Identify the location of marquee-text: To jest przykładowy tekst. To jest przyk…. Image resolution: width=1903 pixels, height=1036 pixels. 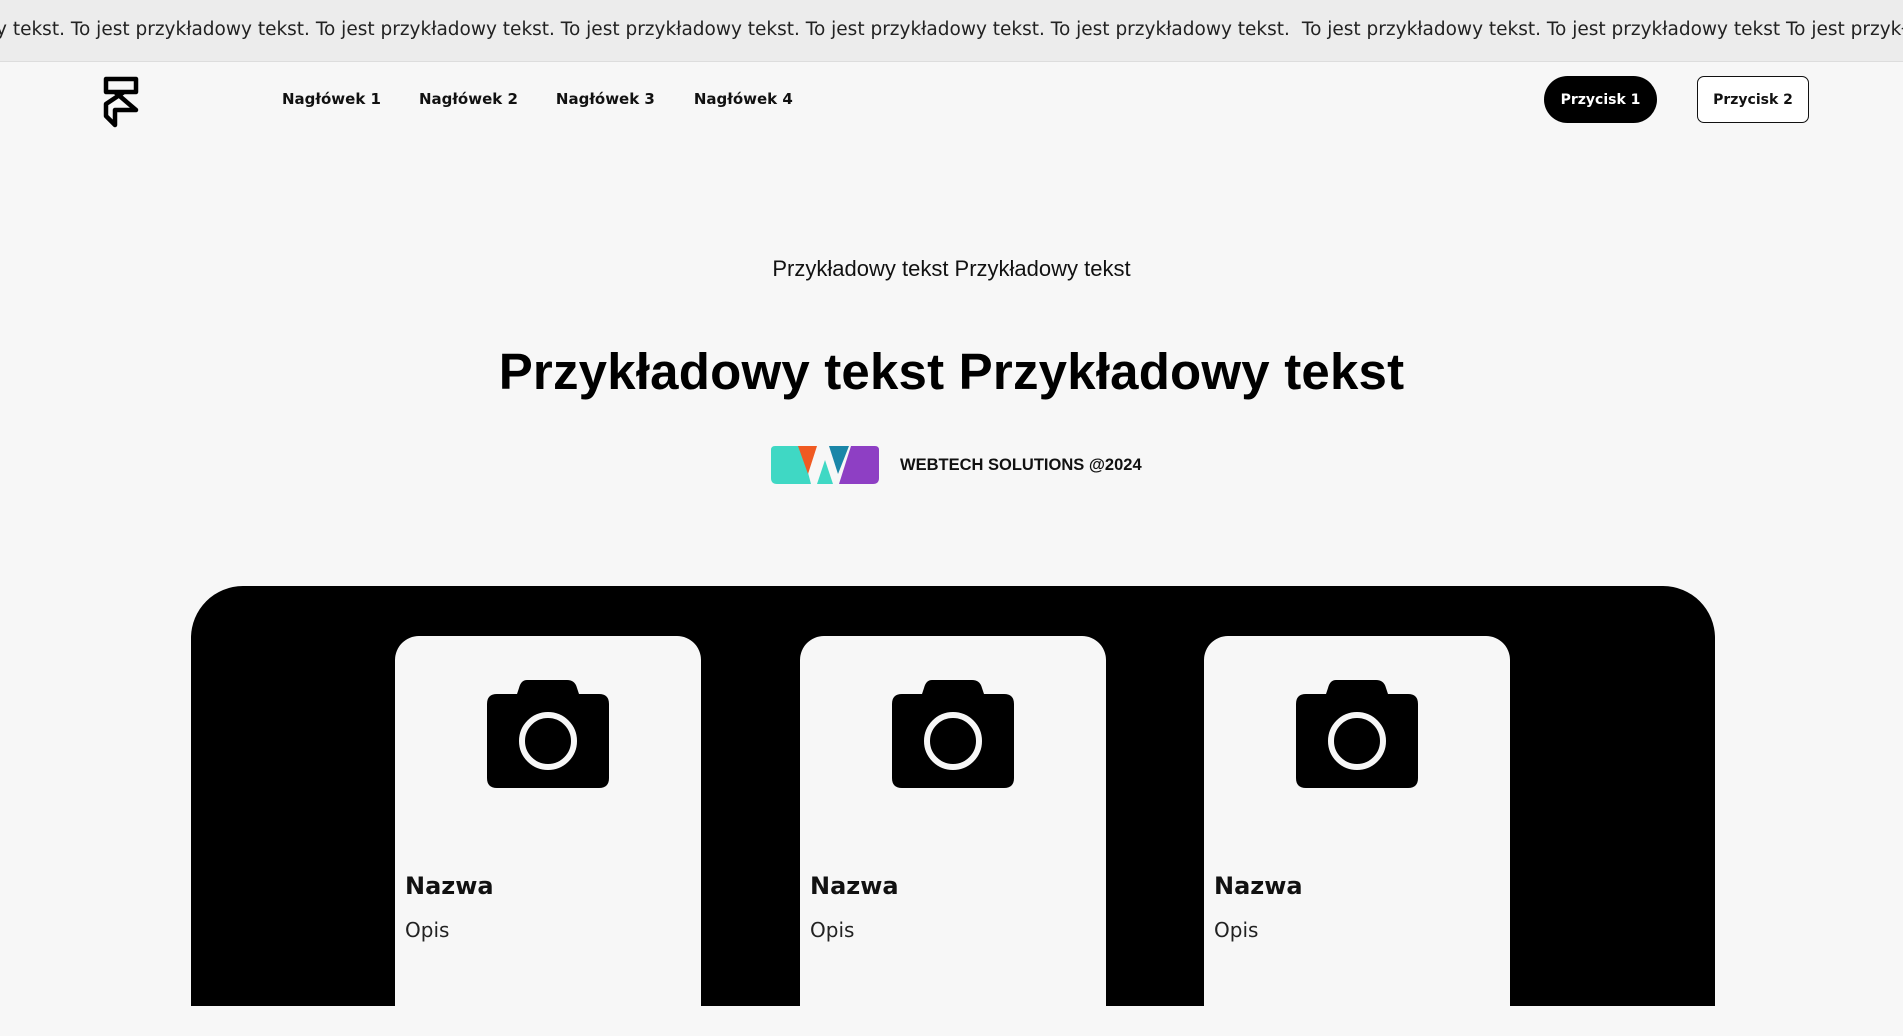
(1602, 29).